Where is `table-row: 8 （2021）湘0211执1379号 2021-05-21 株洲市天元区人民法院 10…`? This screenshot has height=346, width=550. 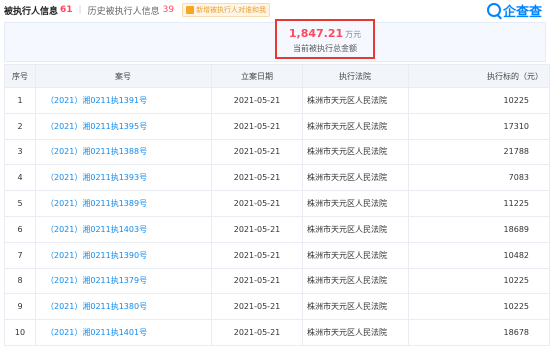
table-row: 8 （2021）湘0211执1379号 2021-05-21 株洲市天元区人民法院 10… is located at coordinates (277, 281).